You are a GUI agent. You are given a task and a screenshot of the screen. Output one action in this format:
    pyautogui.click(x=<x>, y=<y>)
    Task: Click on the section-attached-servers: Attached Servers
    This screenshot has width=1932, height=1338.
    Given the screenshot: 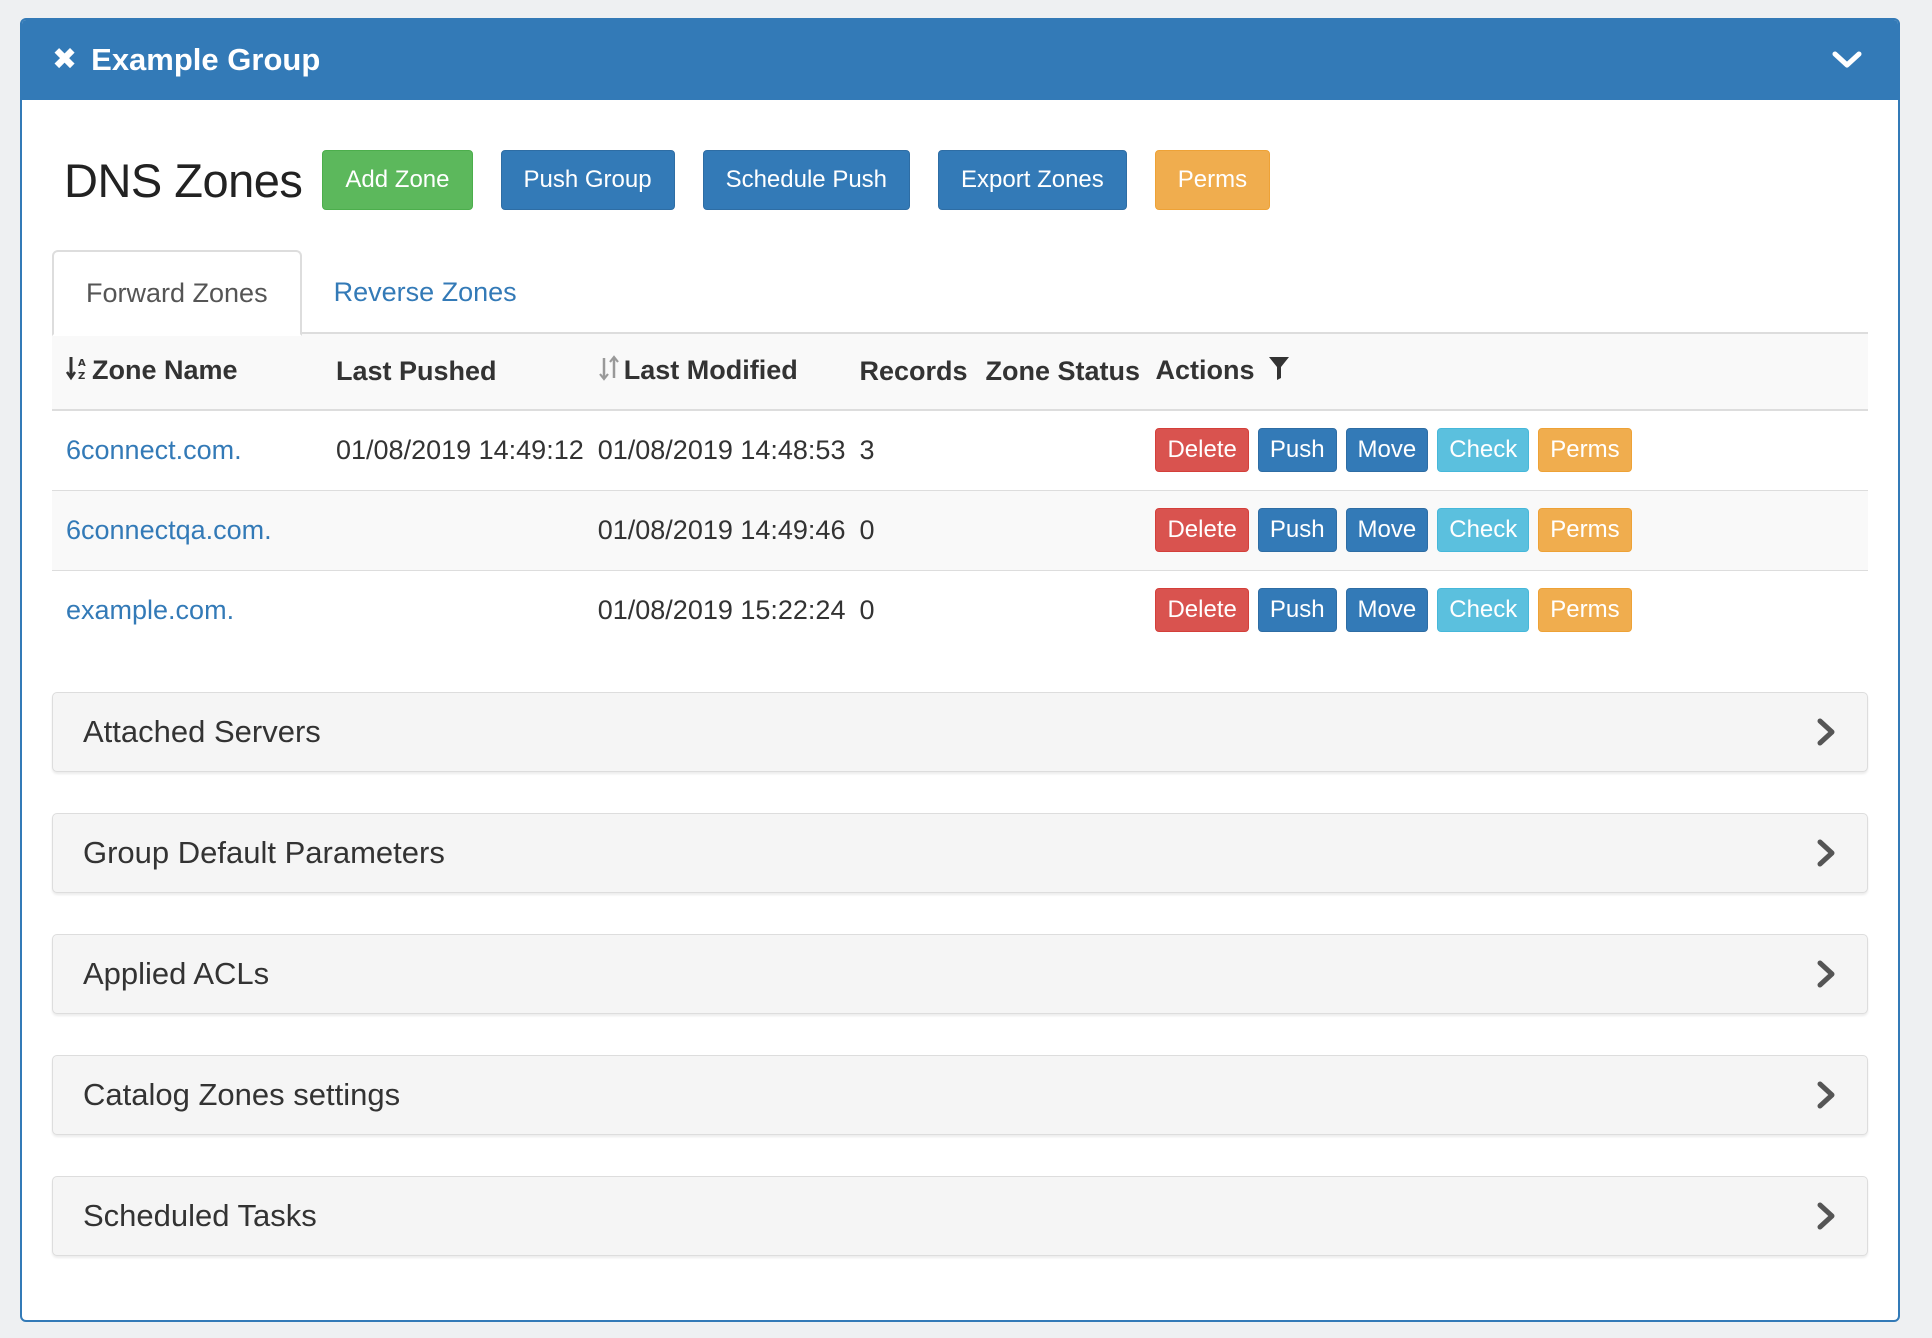 What is the action you would take?
    pyautogui.click(x=960, y=732)
    